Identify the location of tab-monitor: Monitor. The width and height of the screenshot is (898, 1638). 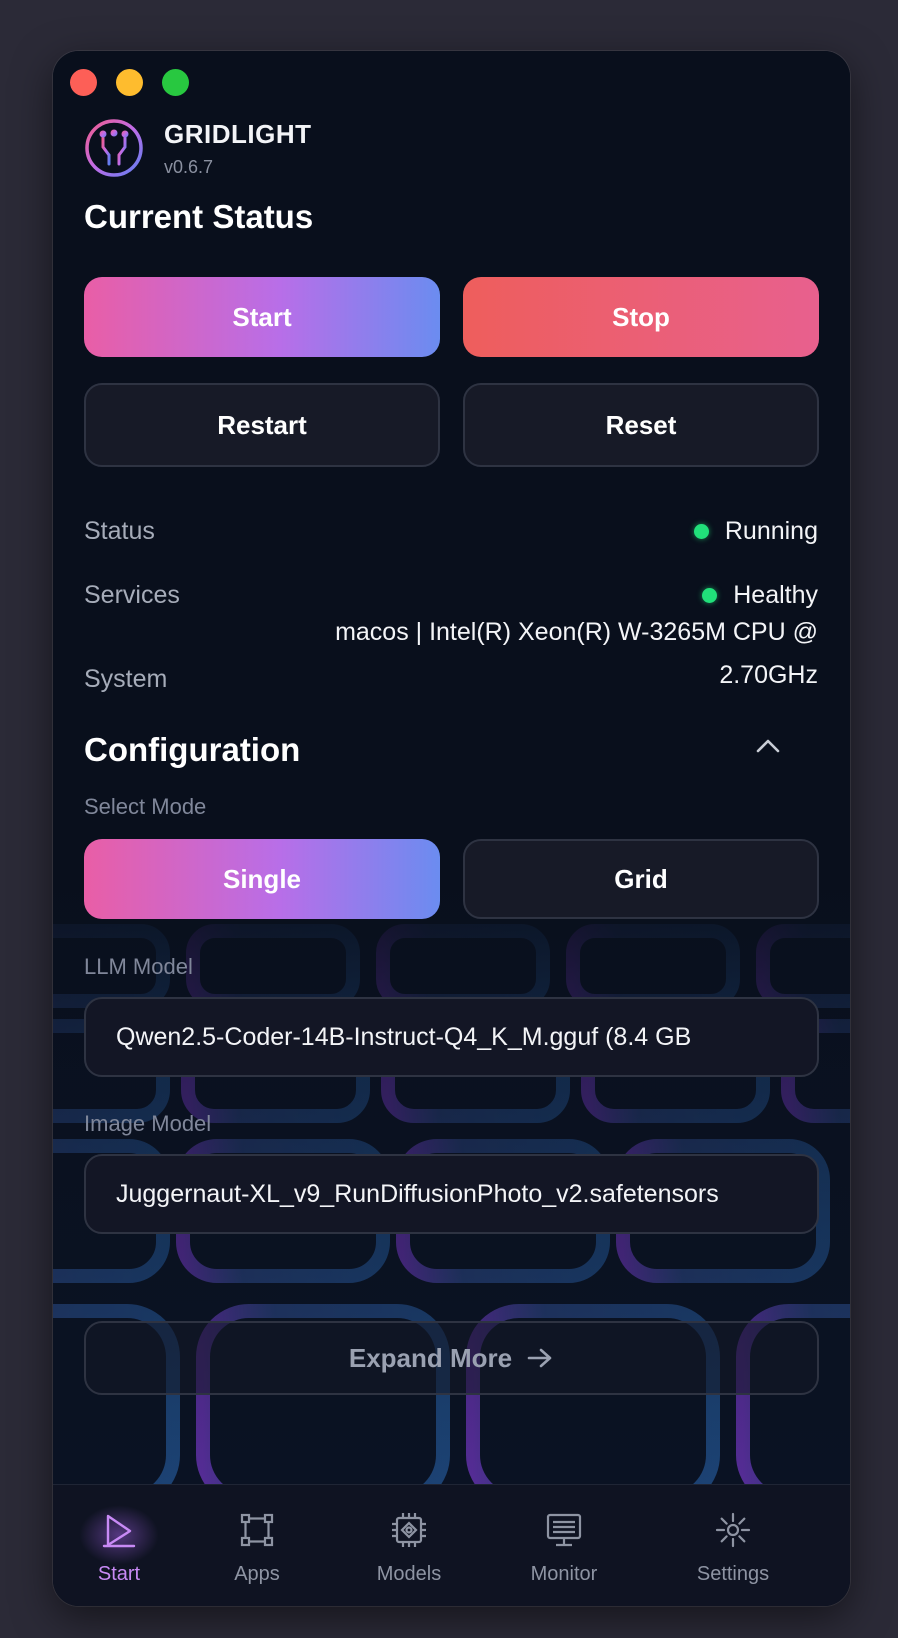
(564, 1545).